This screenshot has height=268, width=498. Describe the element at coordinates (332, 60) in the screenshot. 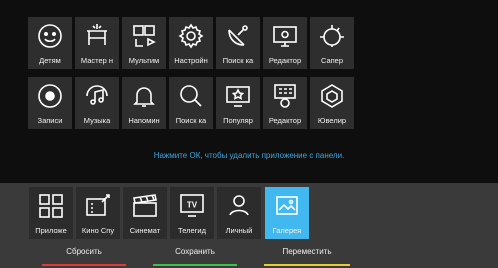

I see `app-label: Сапер` at that location.